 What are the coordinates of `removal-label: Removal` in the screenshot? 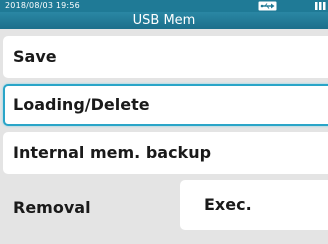 It's located at (52, 207).